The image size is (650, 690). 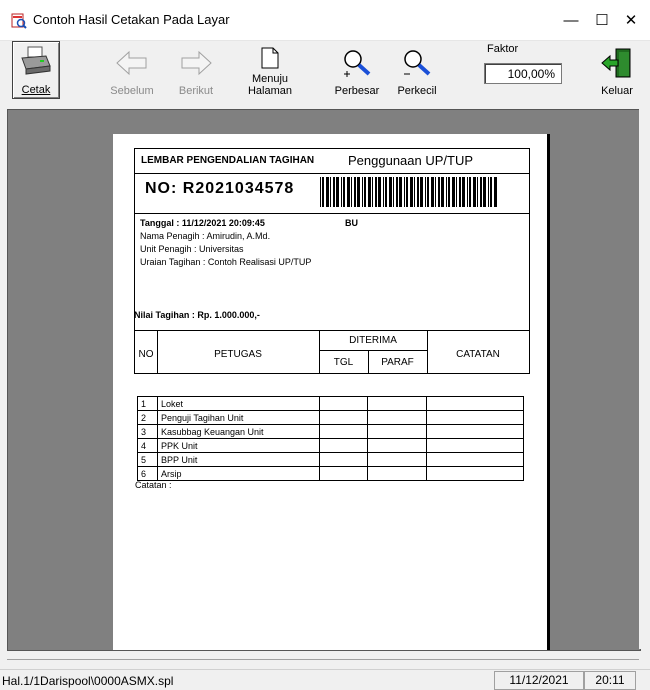 I want to click on col-paraf: PARAF, so click(x=397, y=362).